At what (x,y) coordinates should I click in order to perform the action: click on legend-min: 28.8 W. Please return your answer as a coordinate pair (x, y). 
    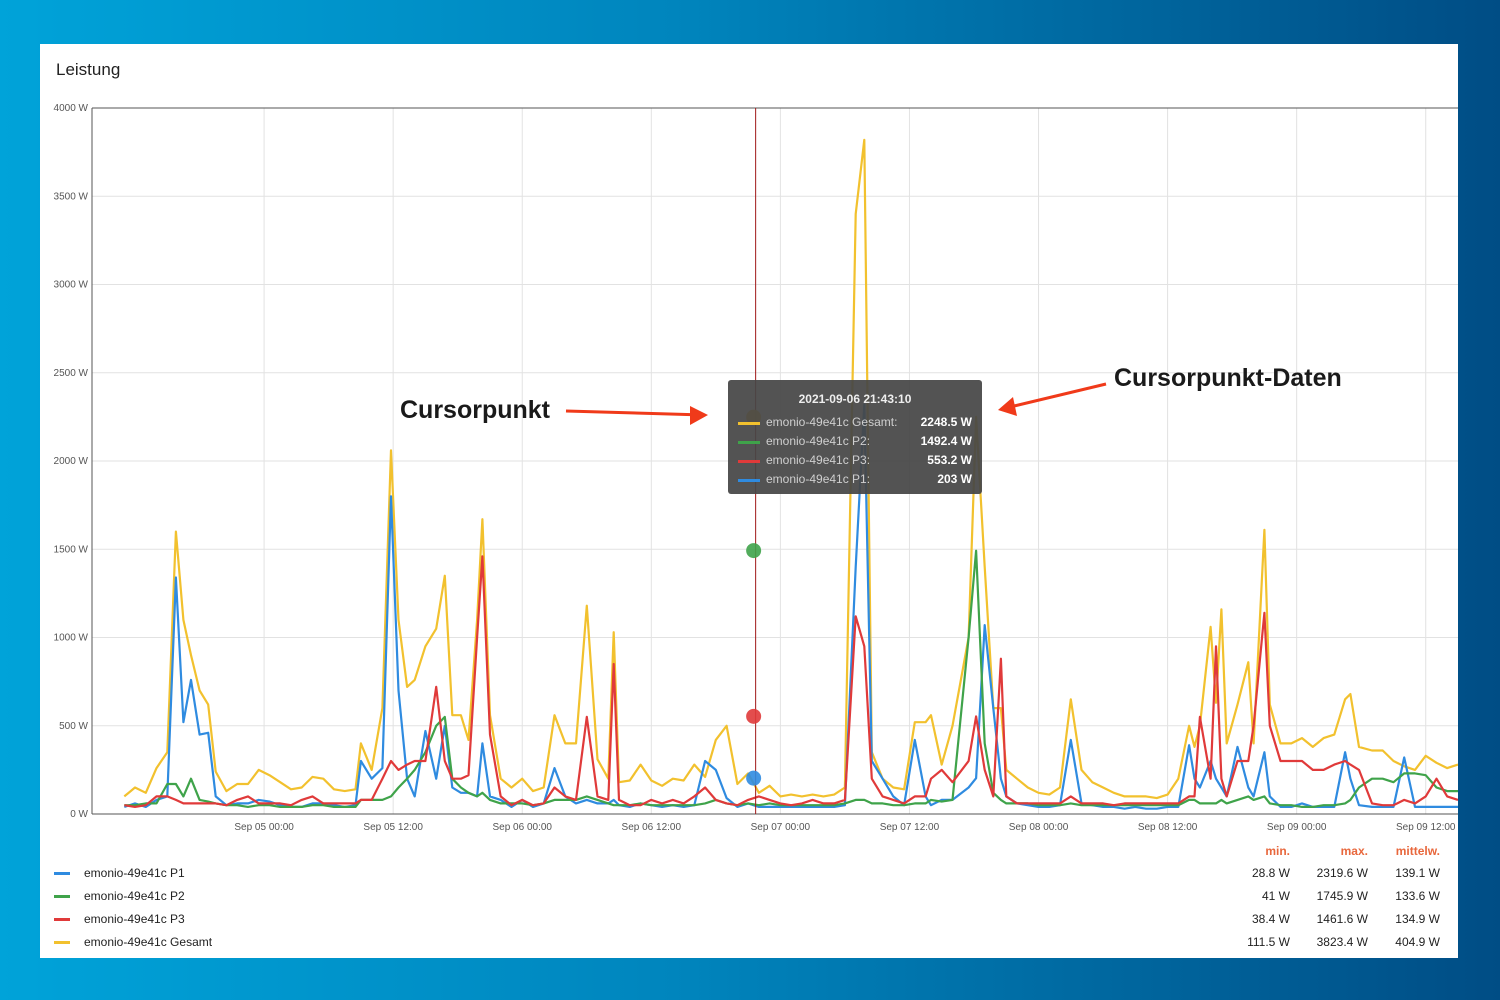
    Looking at the image, I should click on (1270, 873).